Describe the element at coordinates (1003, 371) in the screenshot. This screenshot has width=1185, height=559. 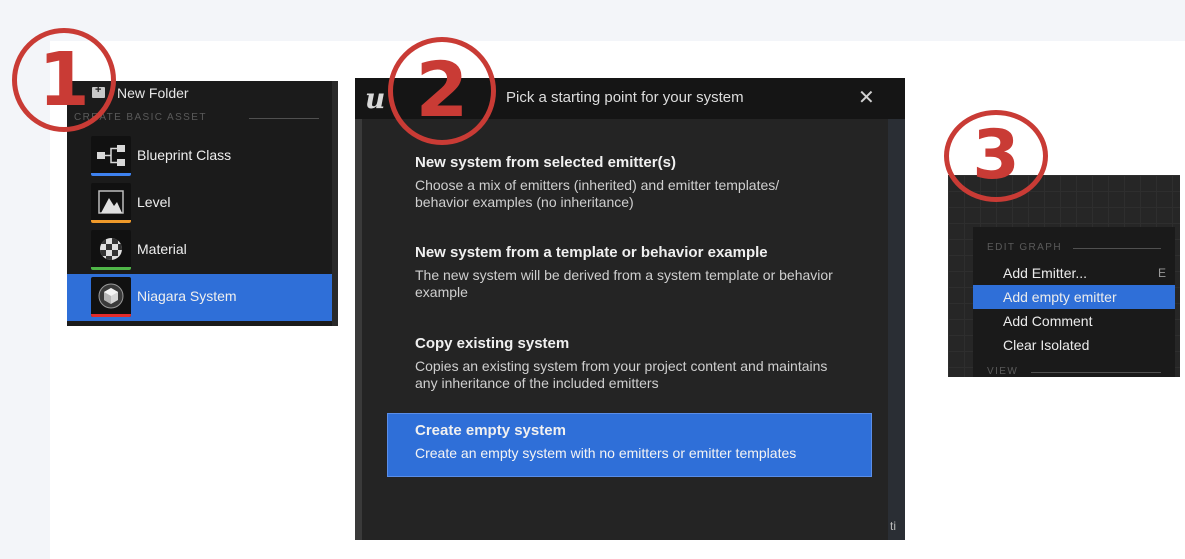
I see `section-header-view: VIEW` at that location.